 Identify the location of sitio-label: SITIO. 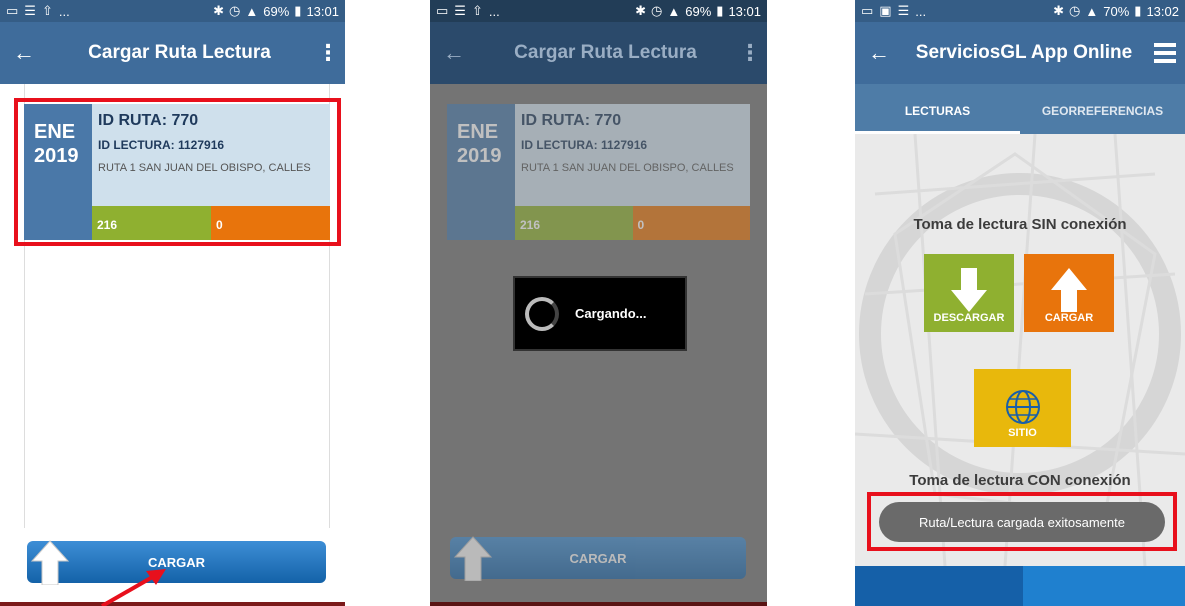
(1022, 433).